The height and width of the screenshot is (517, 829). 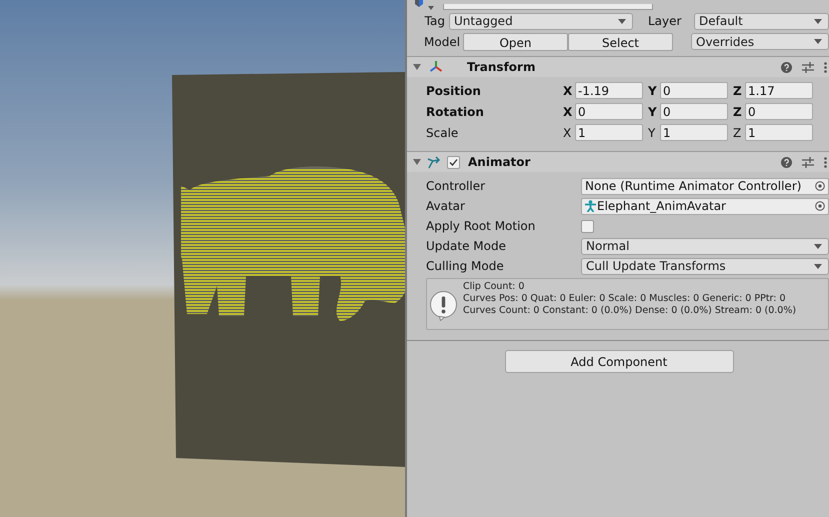 What do you see at coordinates (466, 246) in the screenshot?
I see `property-label: Update Mode` at bounding box center [466, 246].